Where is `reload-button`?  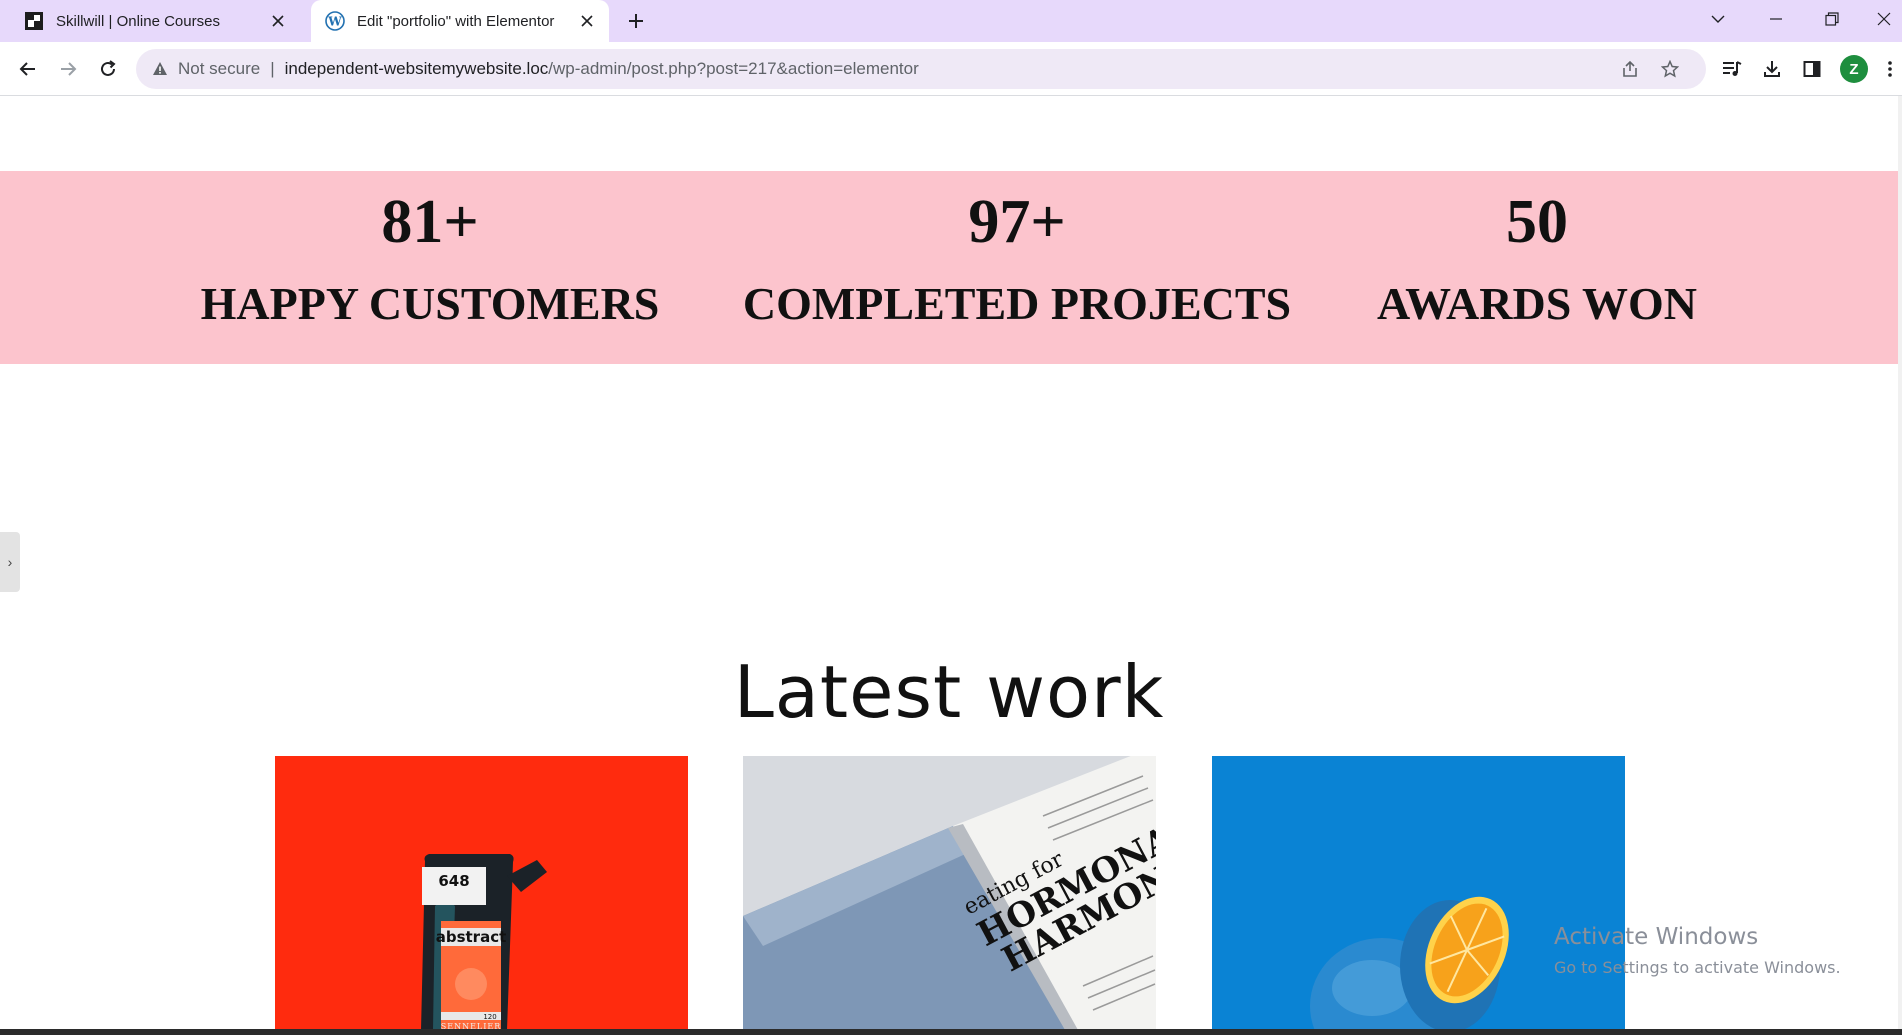
reload-button is located at coordinates (108, 69).